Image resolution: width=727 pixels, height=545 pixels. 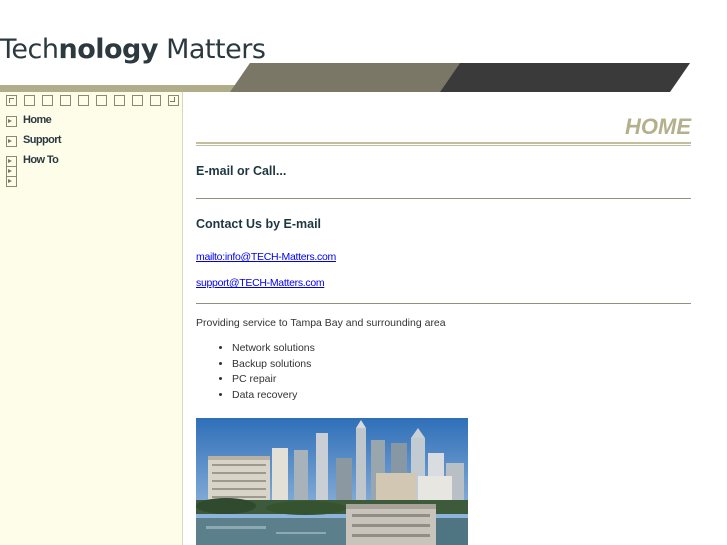 What do you see at coordinates (332, 481) in the screenshot?
I see `tampa-skyline-image` at bounding box center [332, 481].